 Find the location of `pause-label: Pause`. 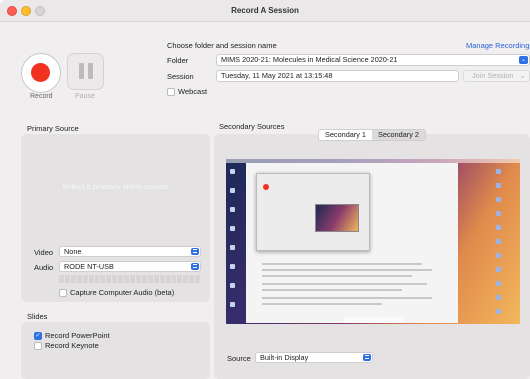

pause-label: Pause is located at coordinates (85, 96).